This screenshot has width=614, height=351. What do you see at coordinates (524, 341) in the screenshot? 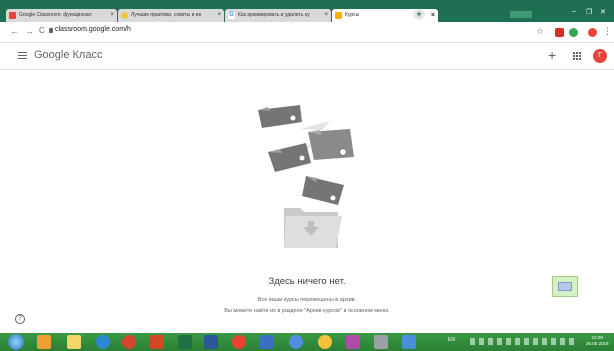
I see `system-tray-icons` at bounding box center [524, 341].